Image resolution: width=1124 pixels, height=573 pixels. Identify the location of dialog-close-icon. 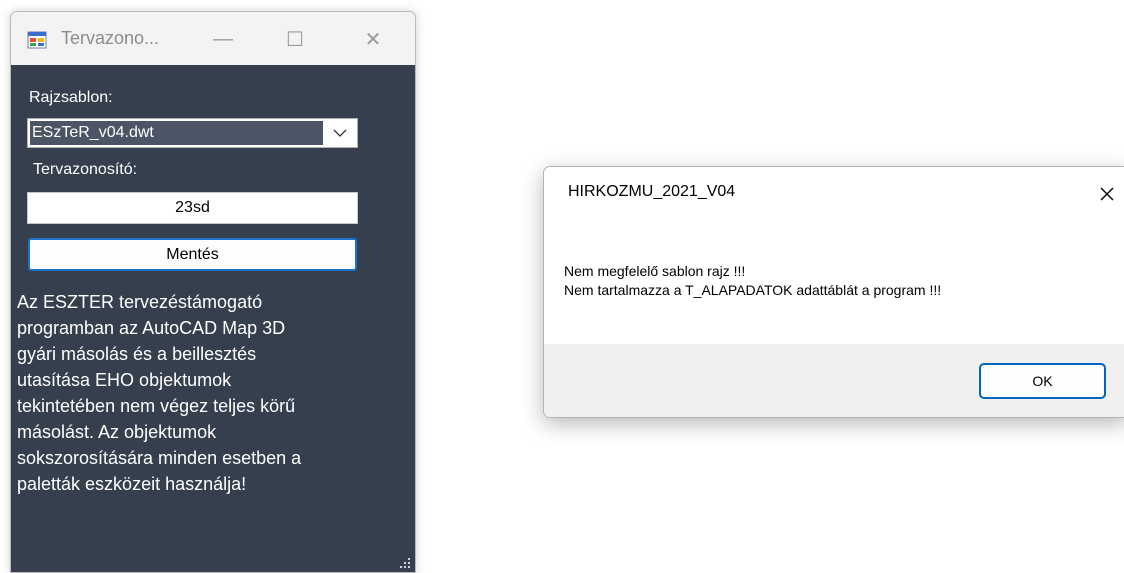
(1107, 194).